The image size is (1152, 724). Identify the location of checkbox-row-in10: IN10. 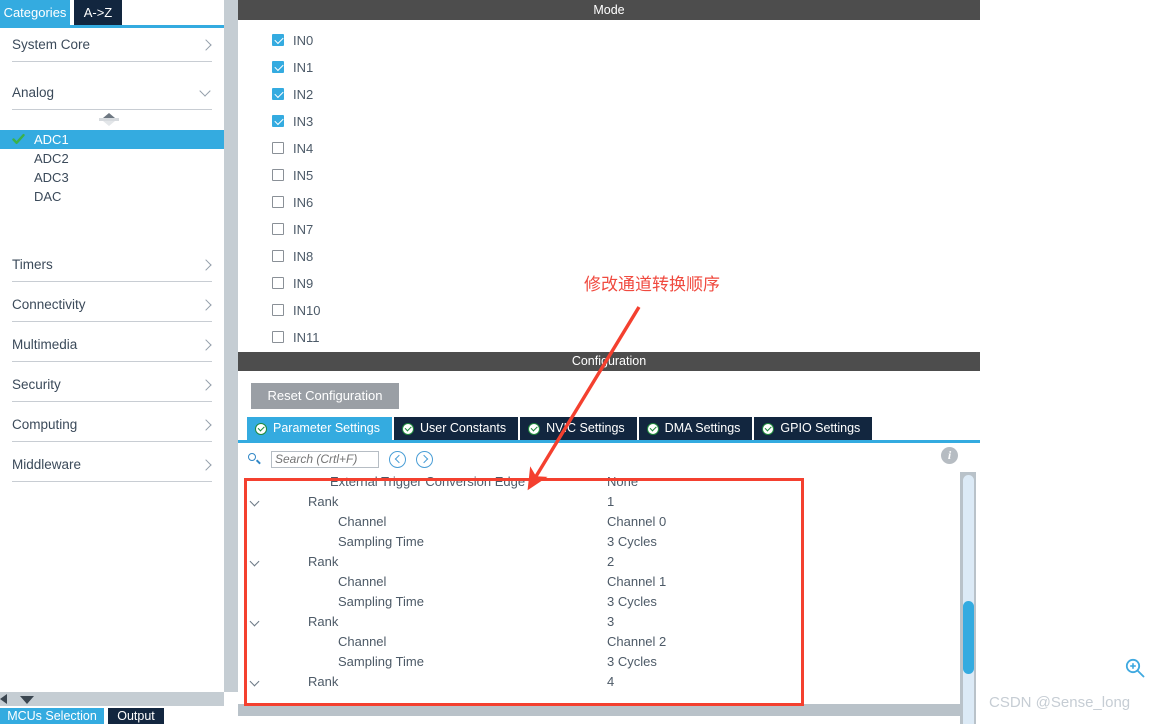
(296, 310).